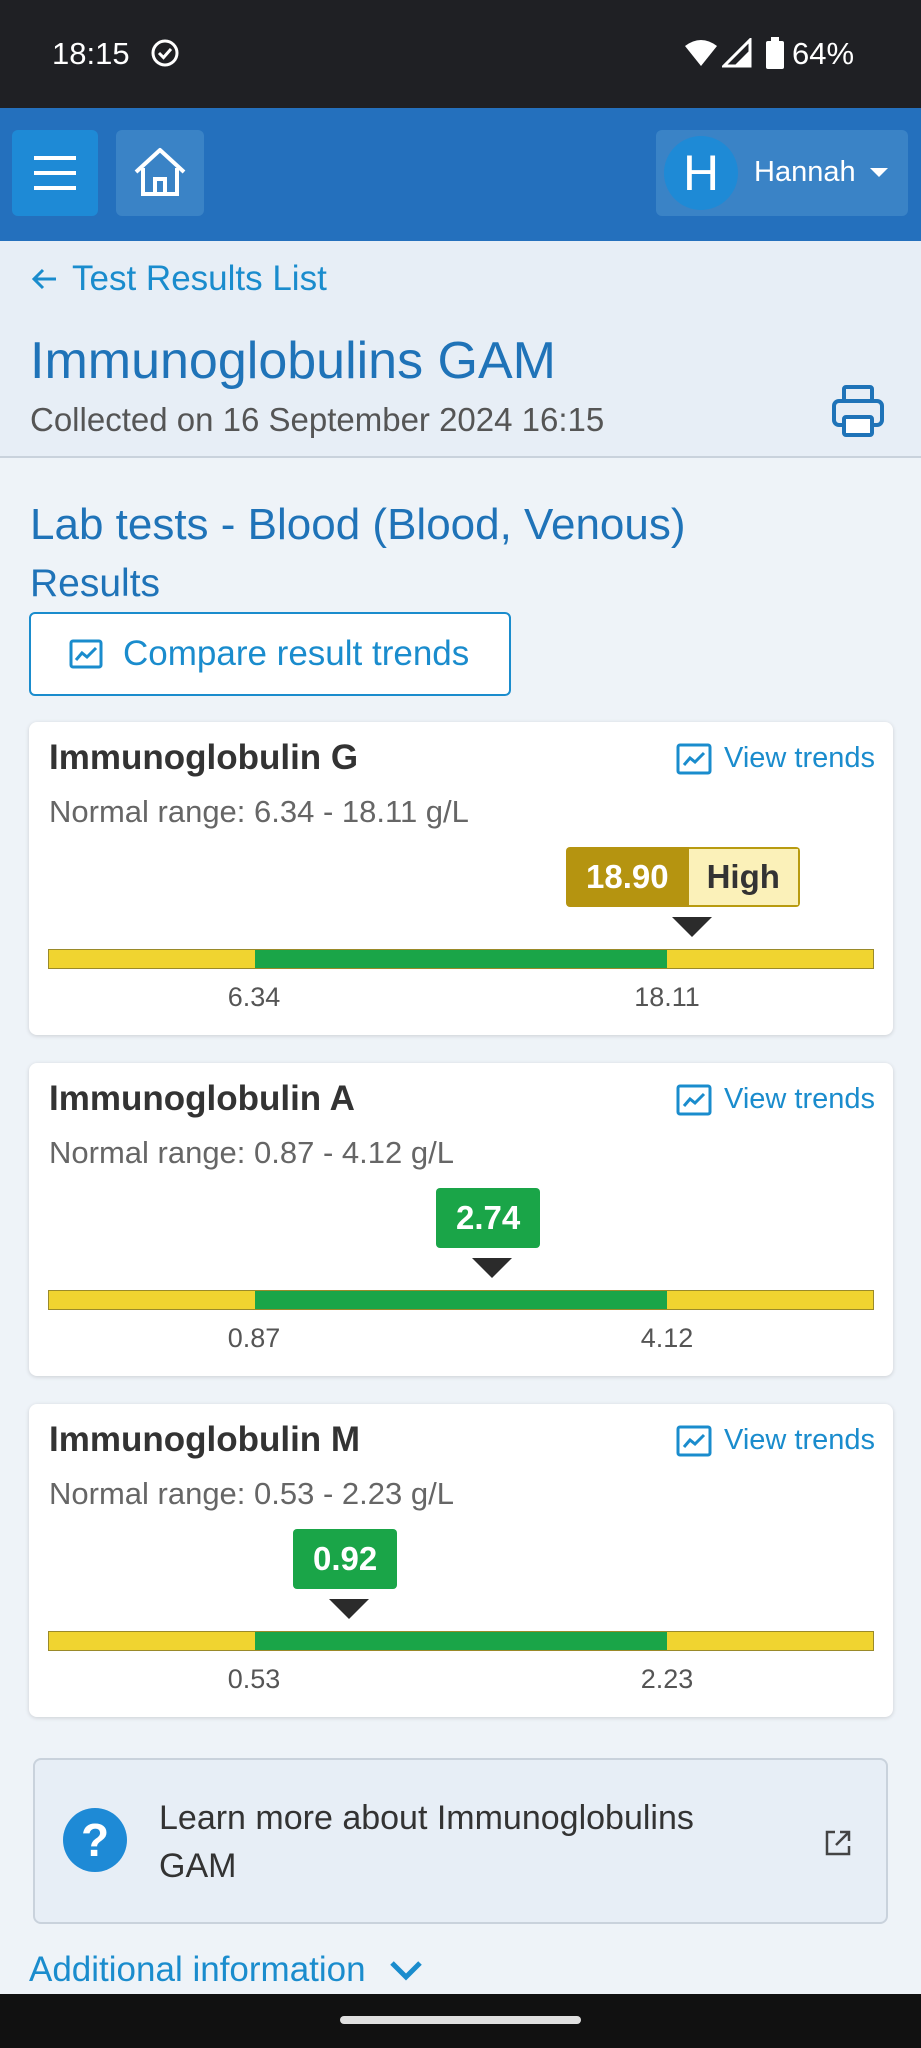  What do you see at coordinates (744, 877) in the screenshot?
I see `result-status: High` at bounding box center [744, 877].